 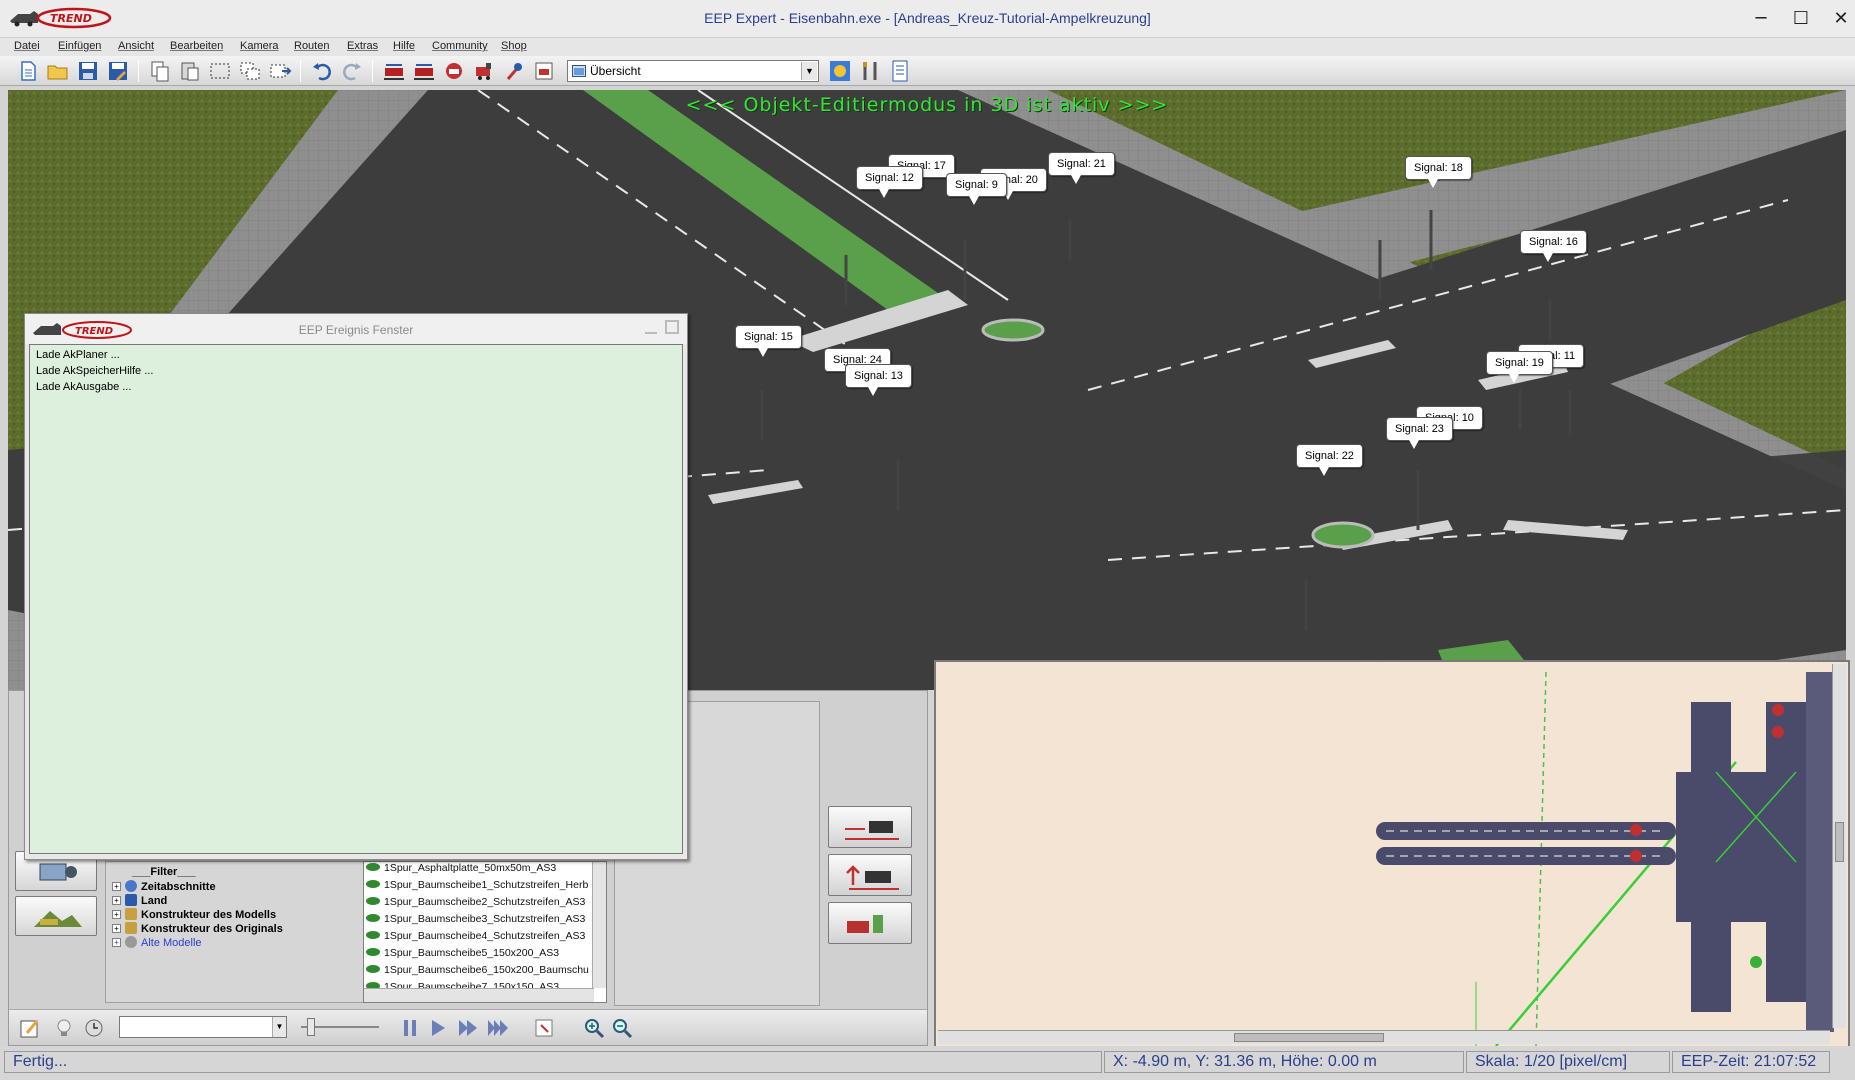 I want to click on menu-community: Community, so click(x=460, y=46).